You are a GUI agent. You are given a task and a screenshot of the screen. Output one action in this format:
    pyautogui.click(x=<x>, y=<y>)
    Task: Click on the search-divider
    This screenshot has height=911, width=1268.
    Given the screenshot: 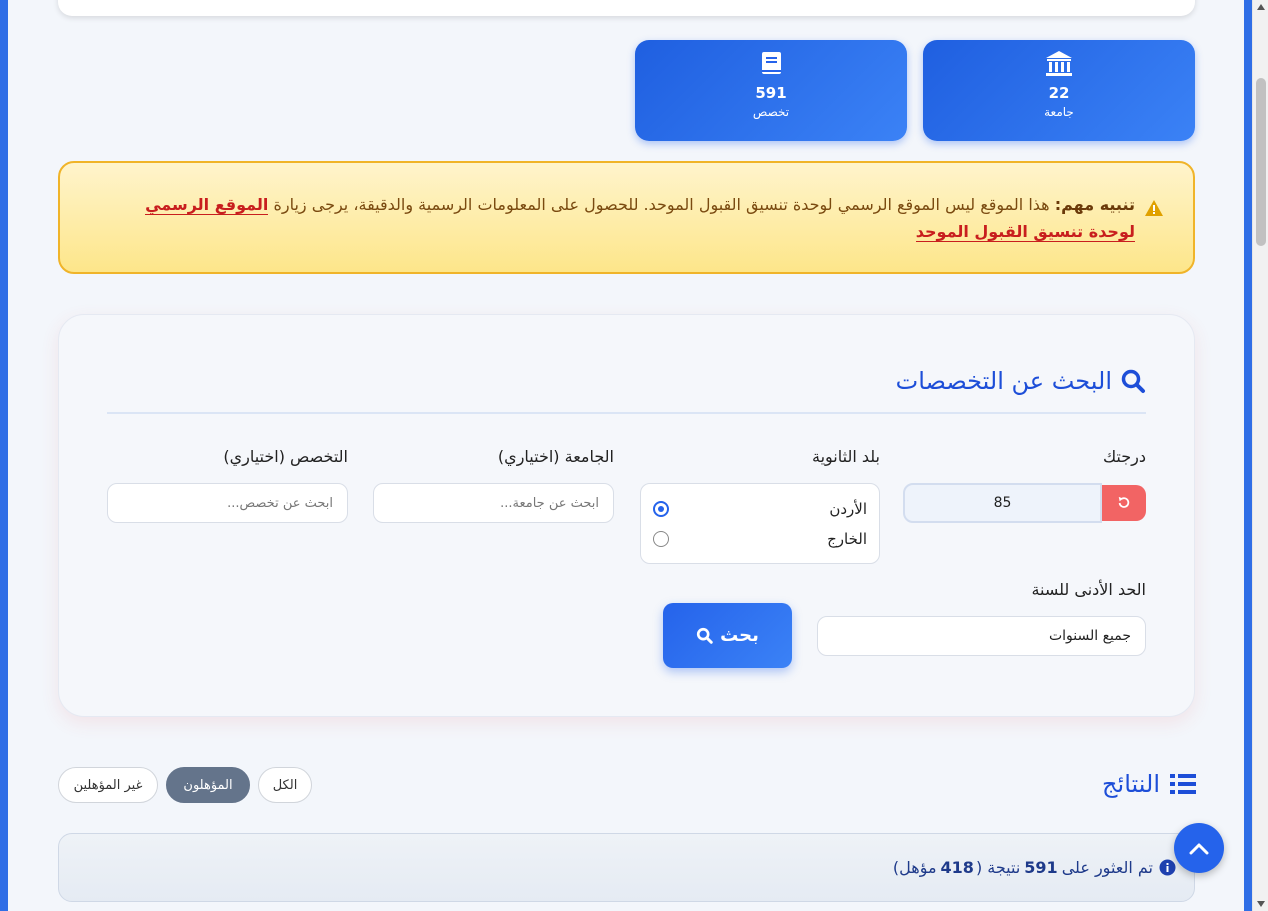 What is the action you would take?
    pyautogui.click(x=626, y=413)
    